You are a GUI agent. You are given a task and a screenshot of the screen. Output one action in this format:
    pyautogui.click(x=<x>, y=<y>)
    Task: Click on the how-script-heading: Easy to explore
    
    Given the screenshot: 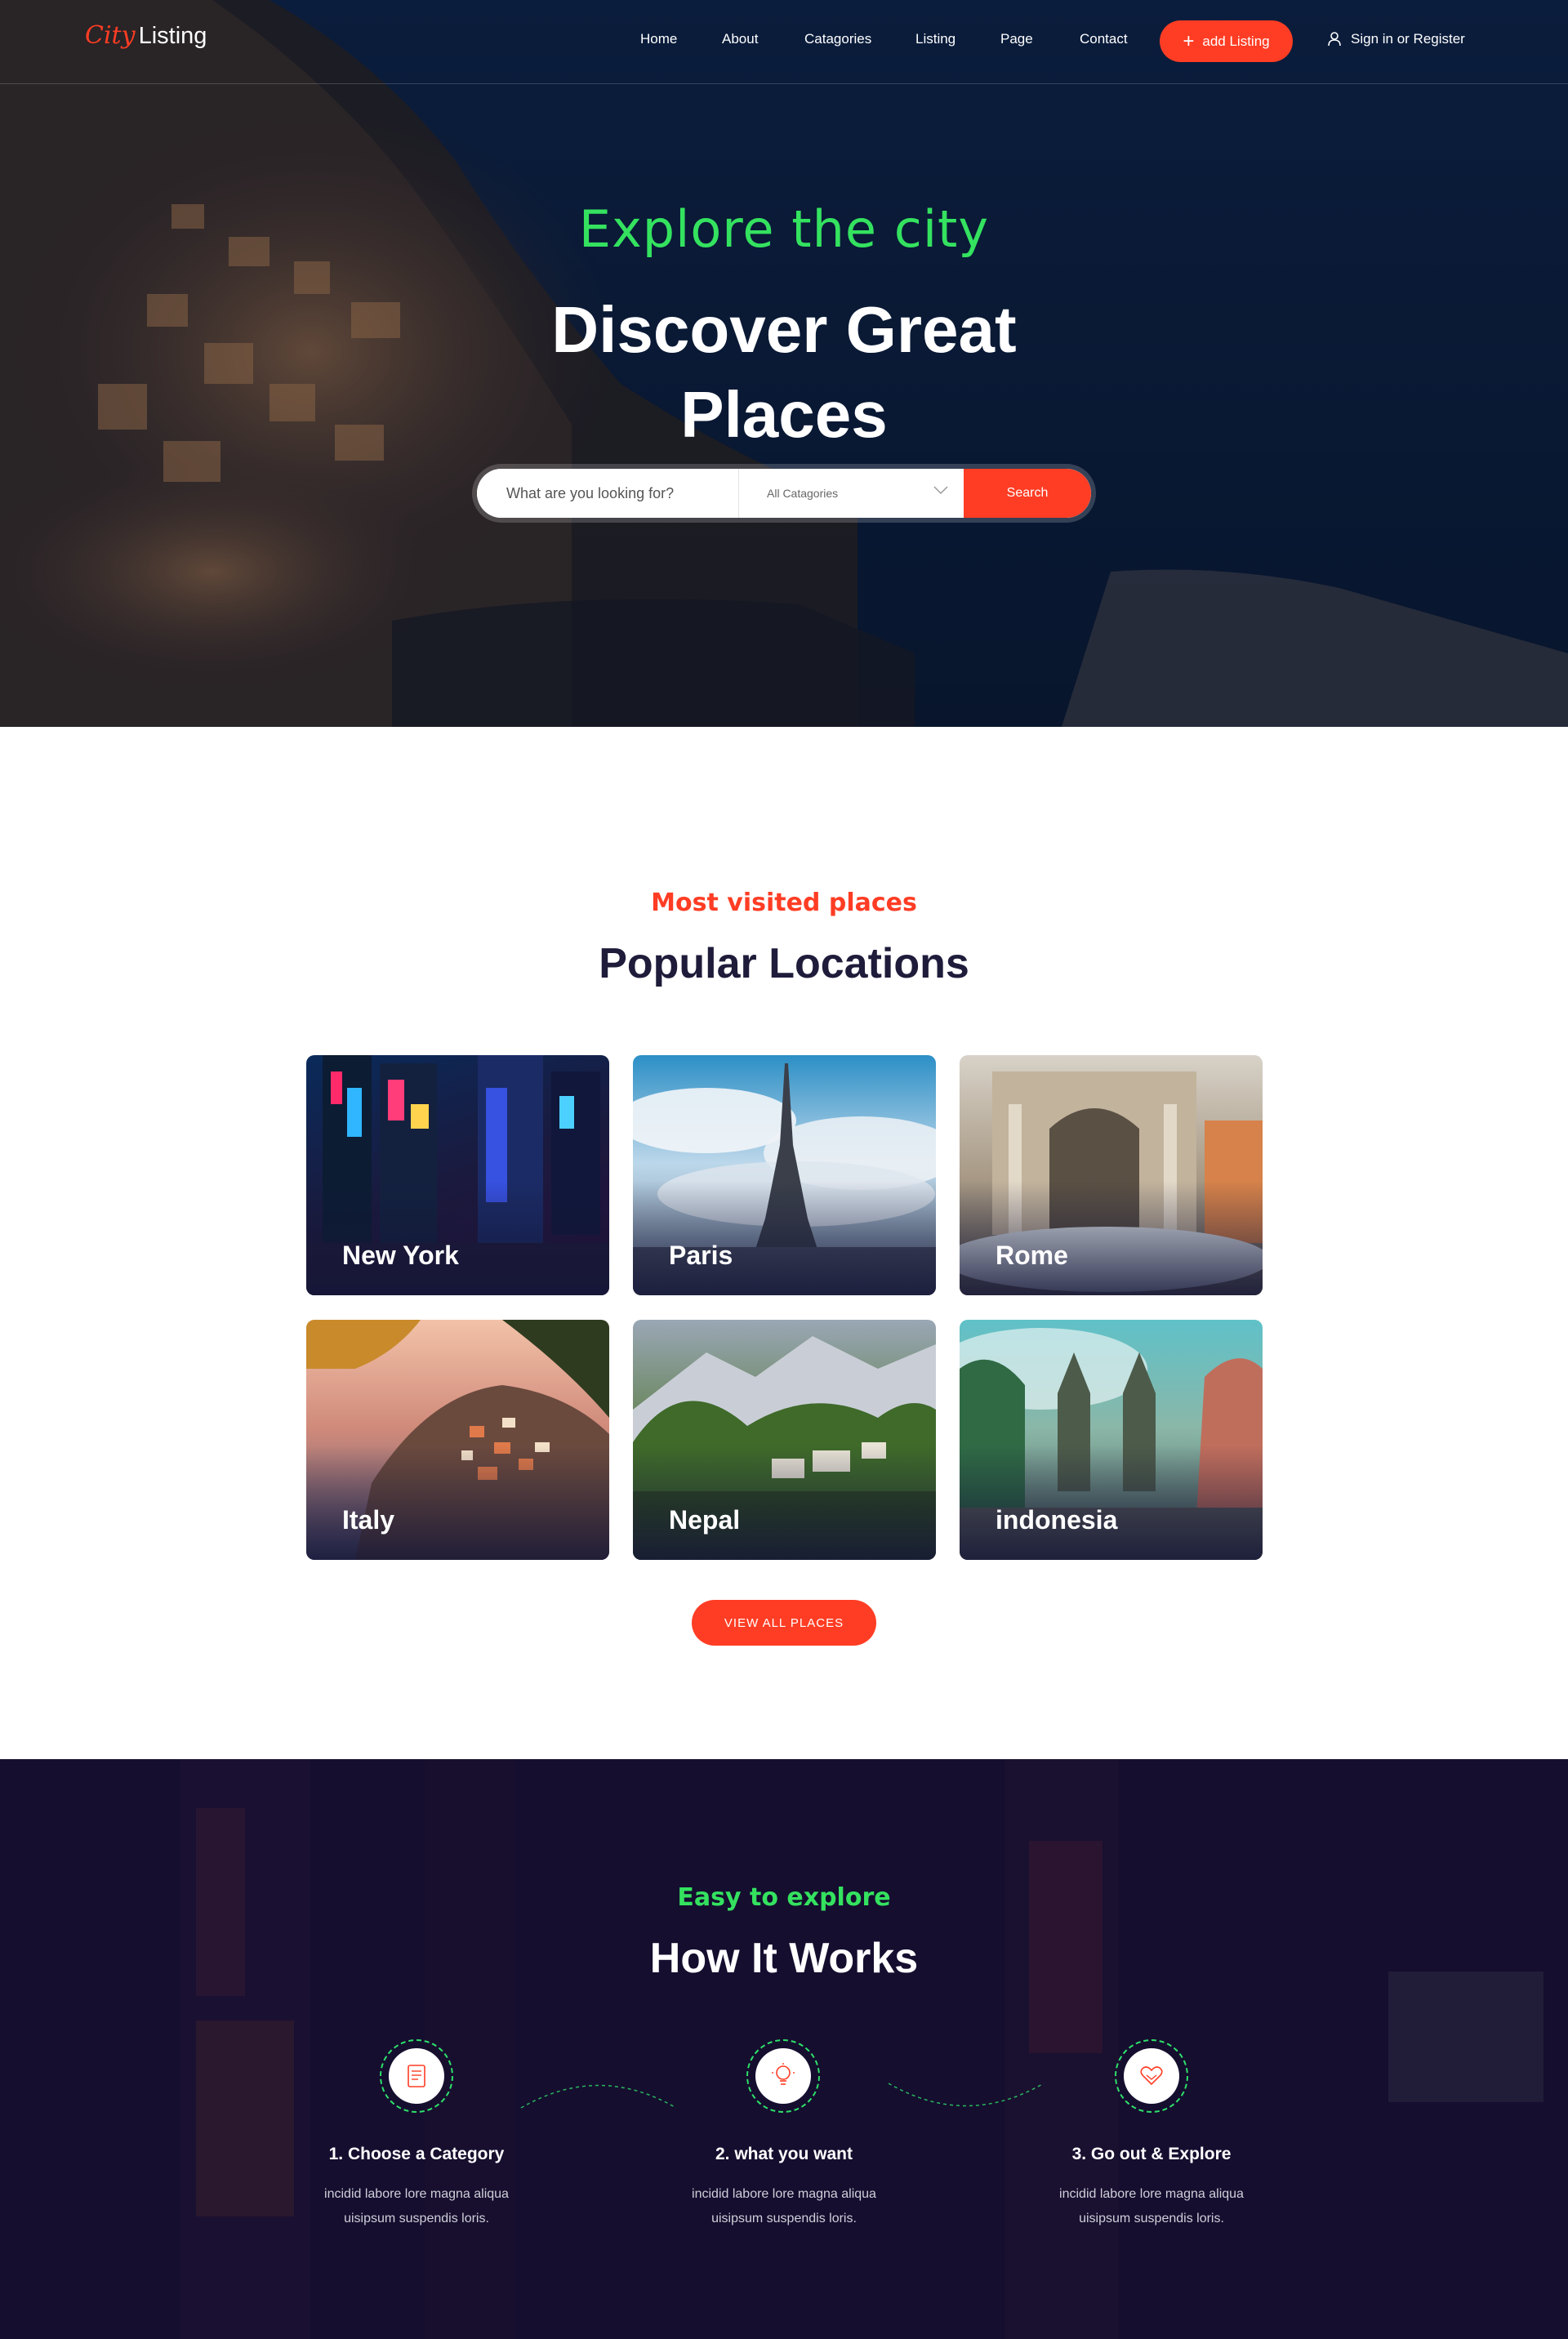 What is the action you would take?
    pyautogui.click(x=784, y=1897)
    